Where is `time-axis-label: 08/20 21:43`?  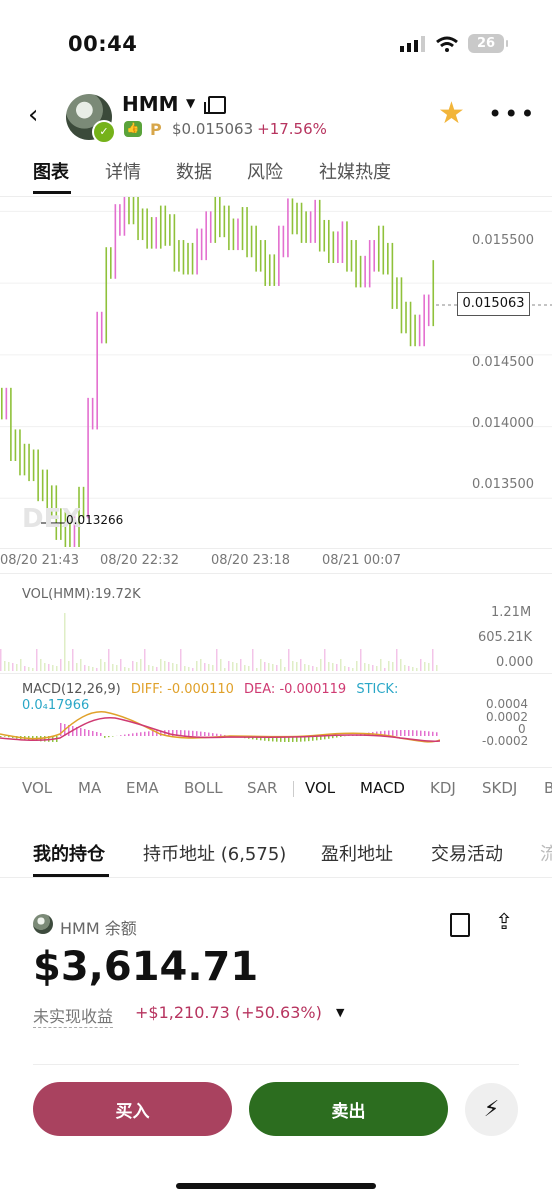 time-axis-label: 08/20 21:43 is located at coordinates (40, 560).